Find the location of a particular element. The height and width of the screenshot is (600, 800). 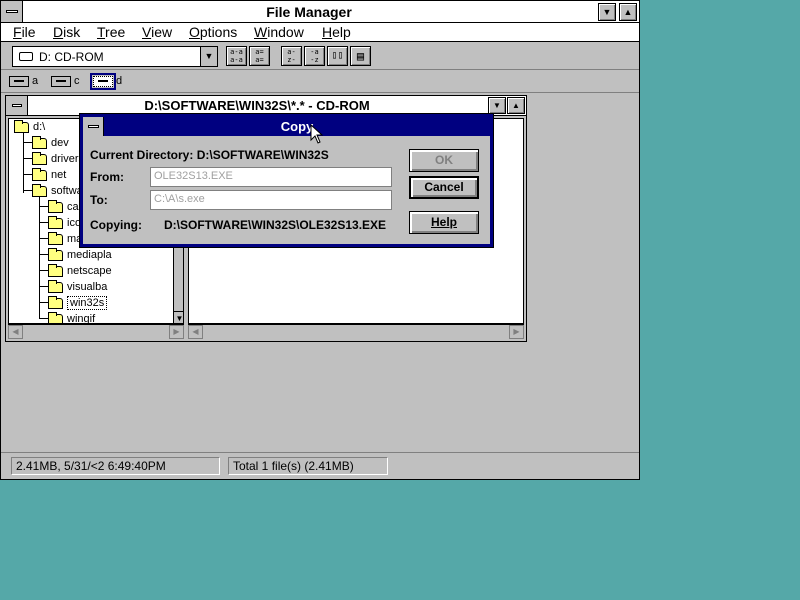

menu-options-accel: O is located at coordinates (194, 32).